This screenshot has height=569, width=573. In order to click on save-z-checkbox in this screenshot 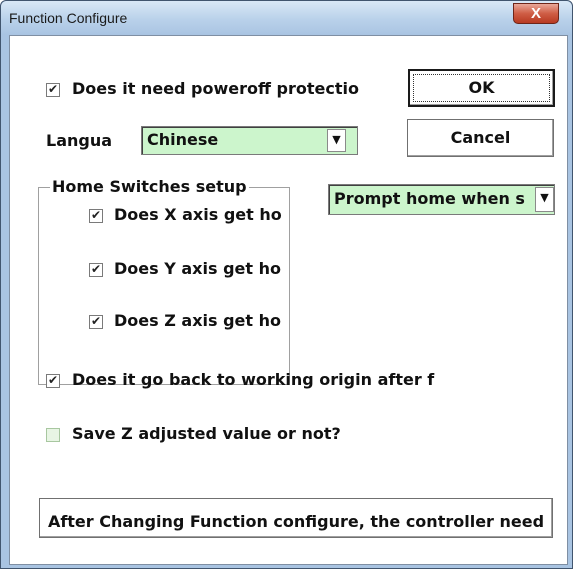, I will do `click(53, 435)`.